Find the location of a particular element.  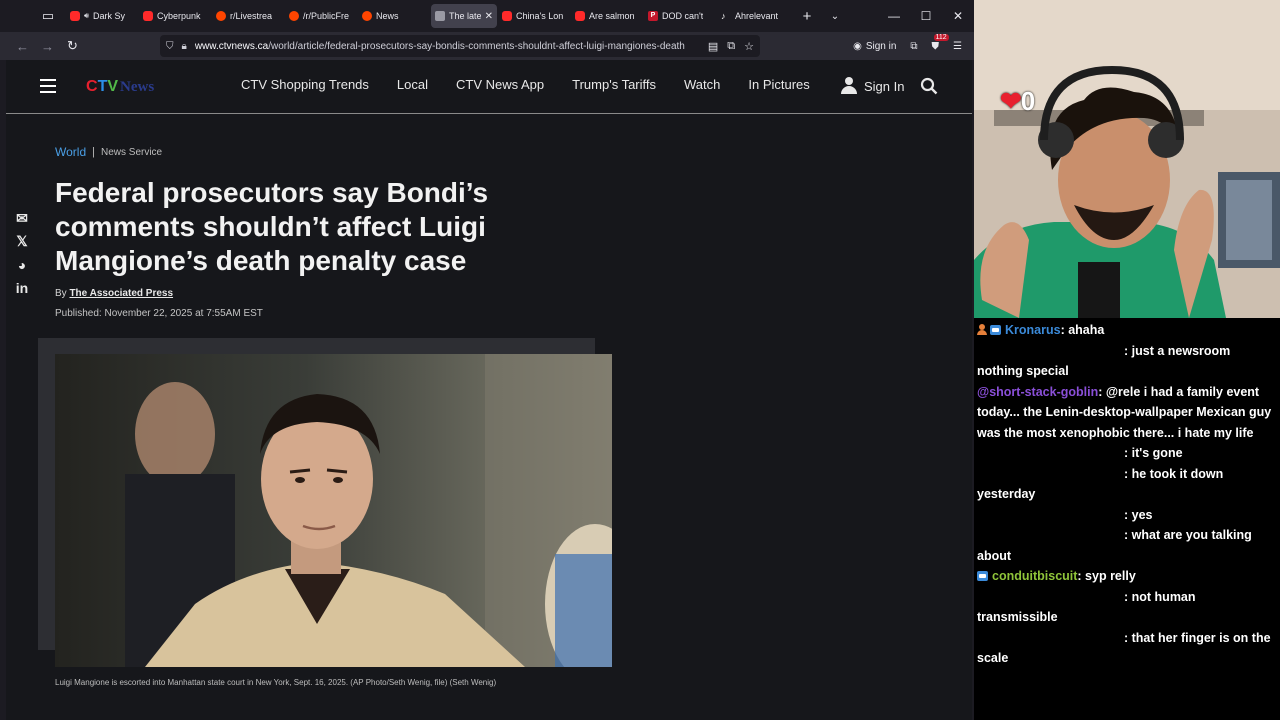

chat-message: : not human transmissible is located at coordinates (1127, 607).